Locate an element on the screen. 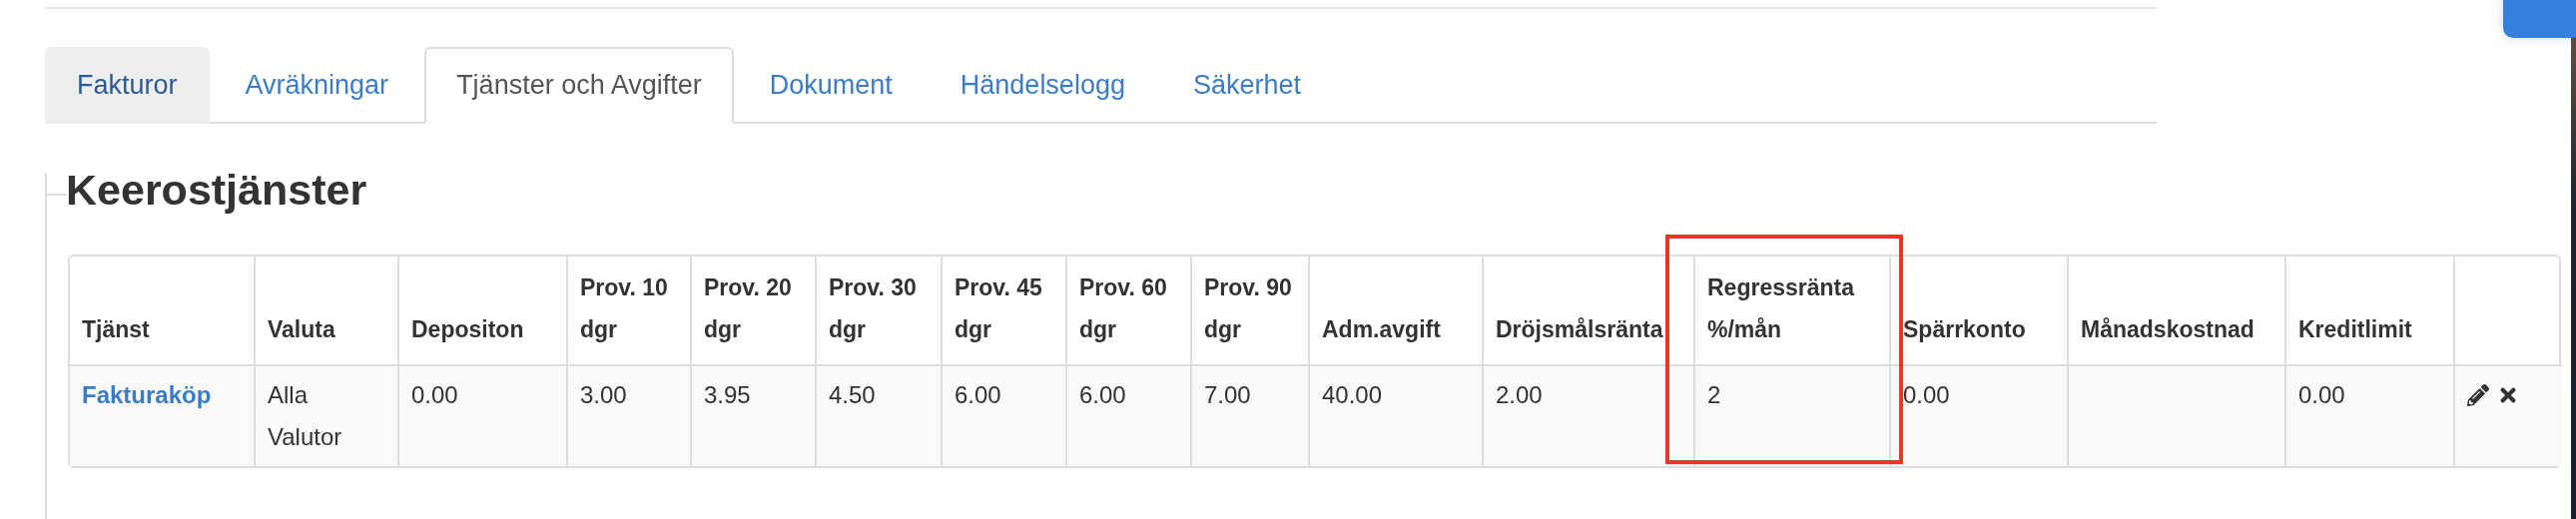 The height and width of the screenshot is (519, 2576). tab: Dokument is located at coordinates (831, 86).